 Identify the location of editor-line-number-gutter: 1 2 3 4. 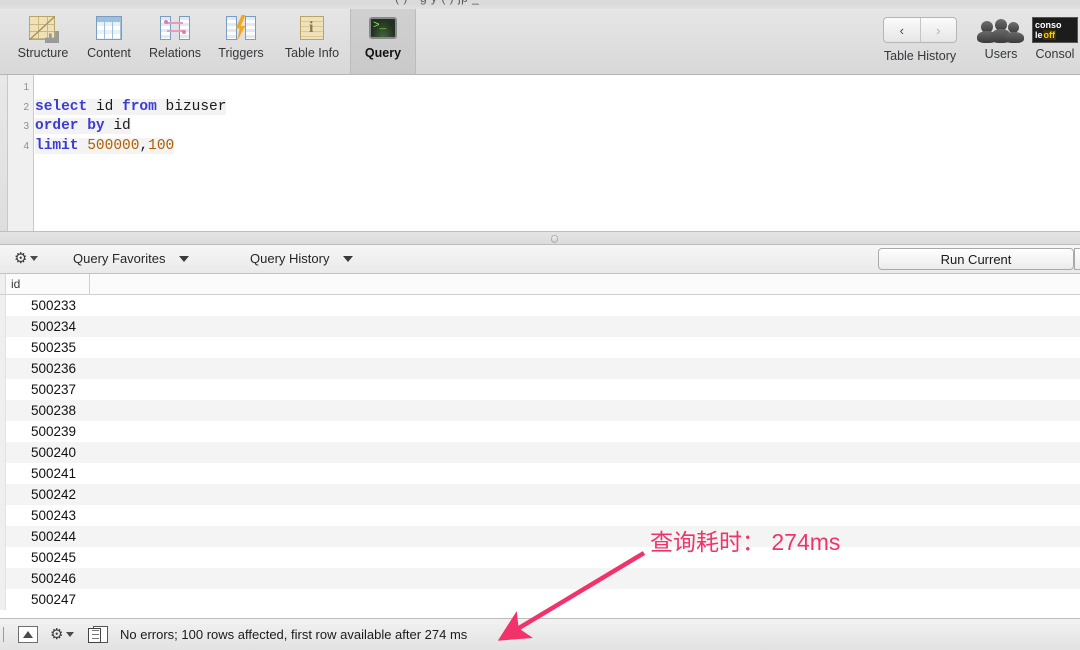
(21, 153).